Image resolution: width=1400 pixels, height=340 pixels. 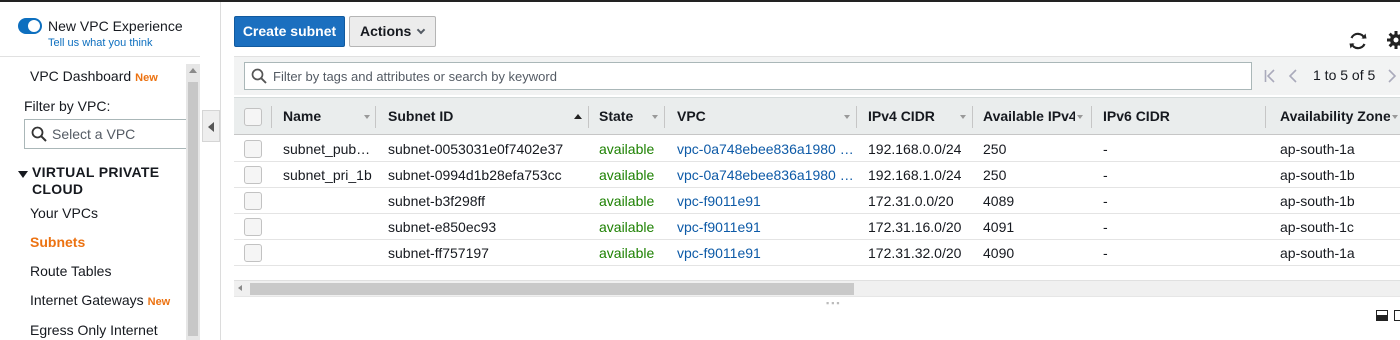 I want to click on column-header-subnet-id: Subnet ID, so click(x=478, y=116).